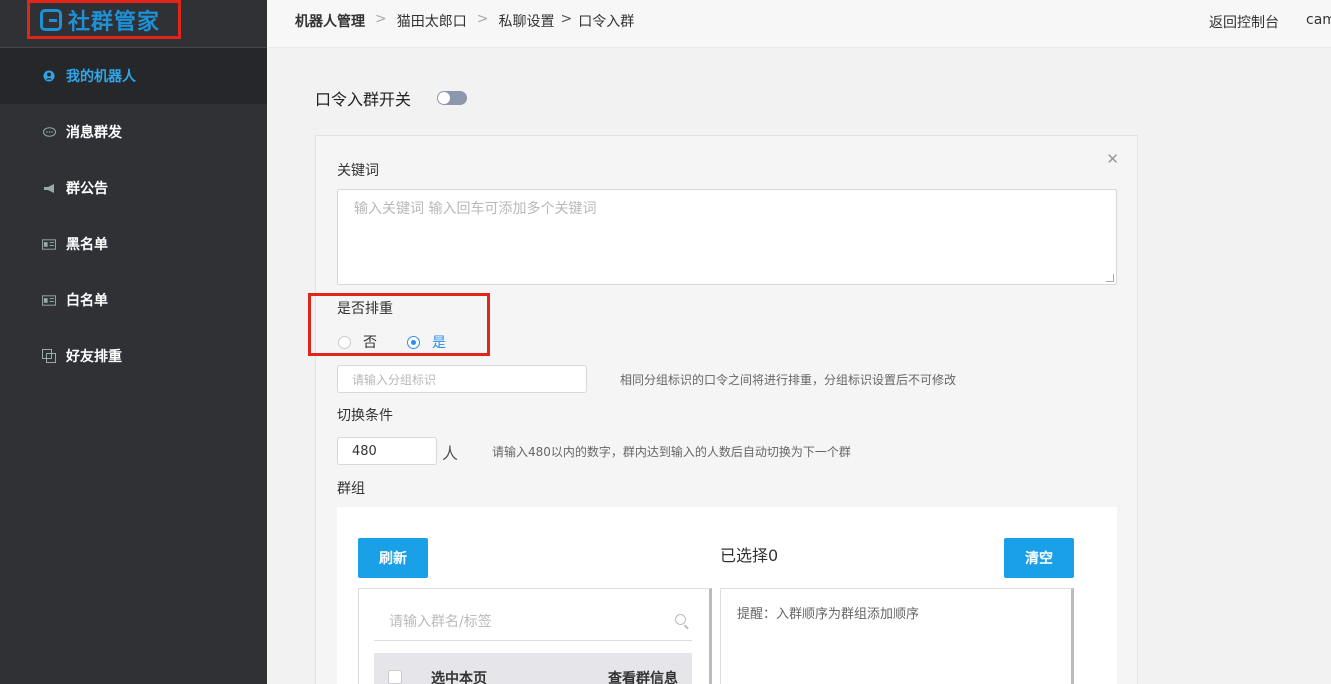 This screenshot has width=1331, height=684. I want to click on select-page-label: 选中本页, so click(459, 677).